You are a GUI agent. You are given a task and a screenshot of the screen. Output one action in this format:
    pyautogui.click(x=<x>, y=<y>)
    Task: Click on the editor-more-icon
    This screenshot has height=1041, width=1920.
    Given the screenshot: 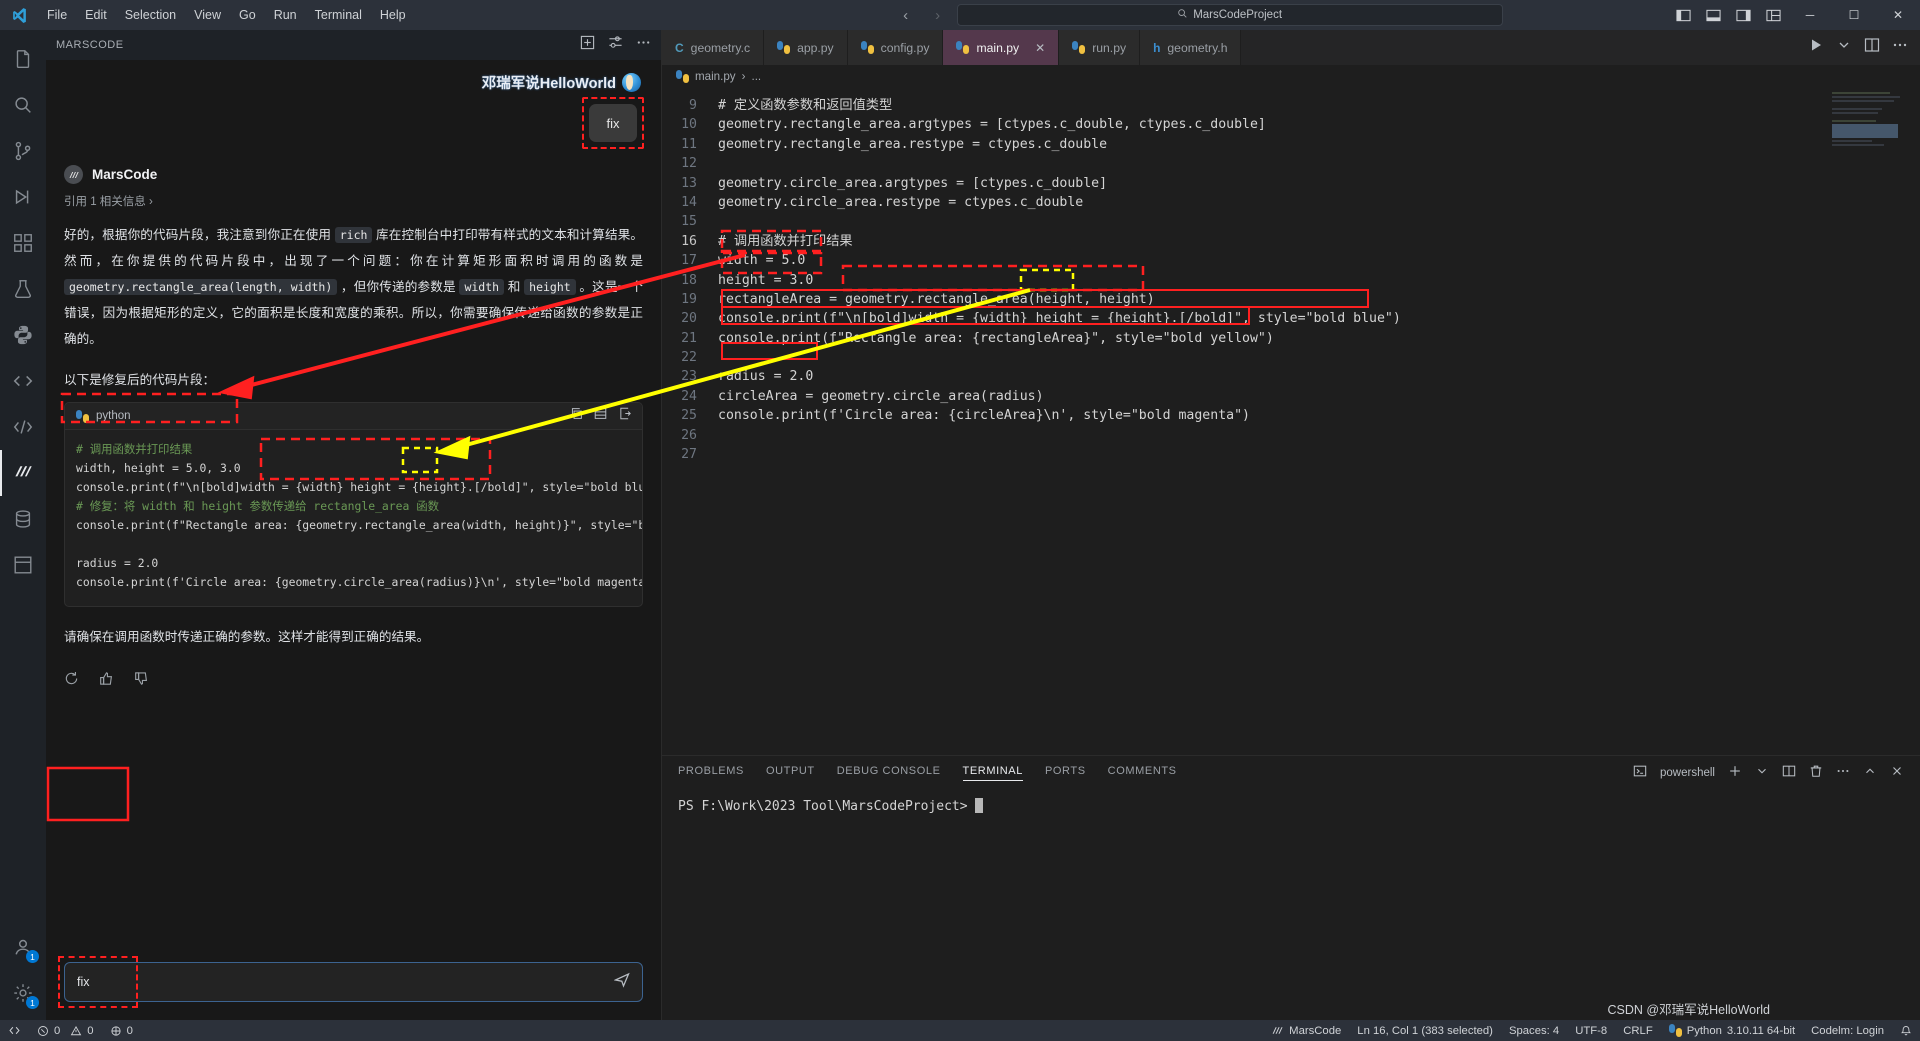 What is the action you would take?
    pyautogui.click(x=1900, y=47)
    